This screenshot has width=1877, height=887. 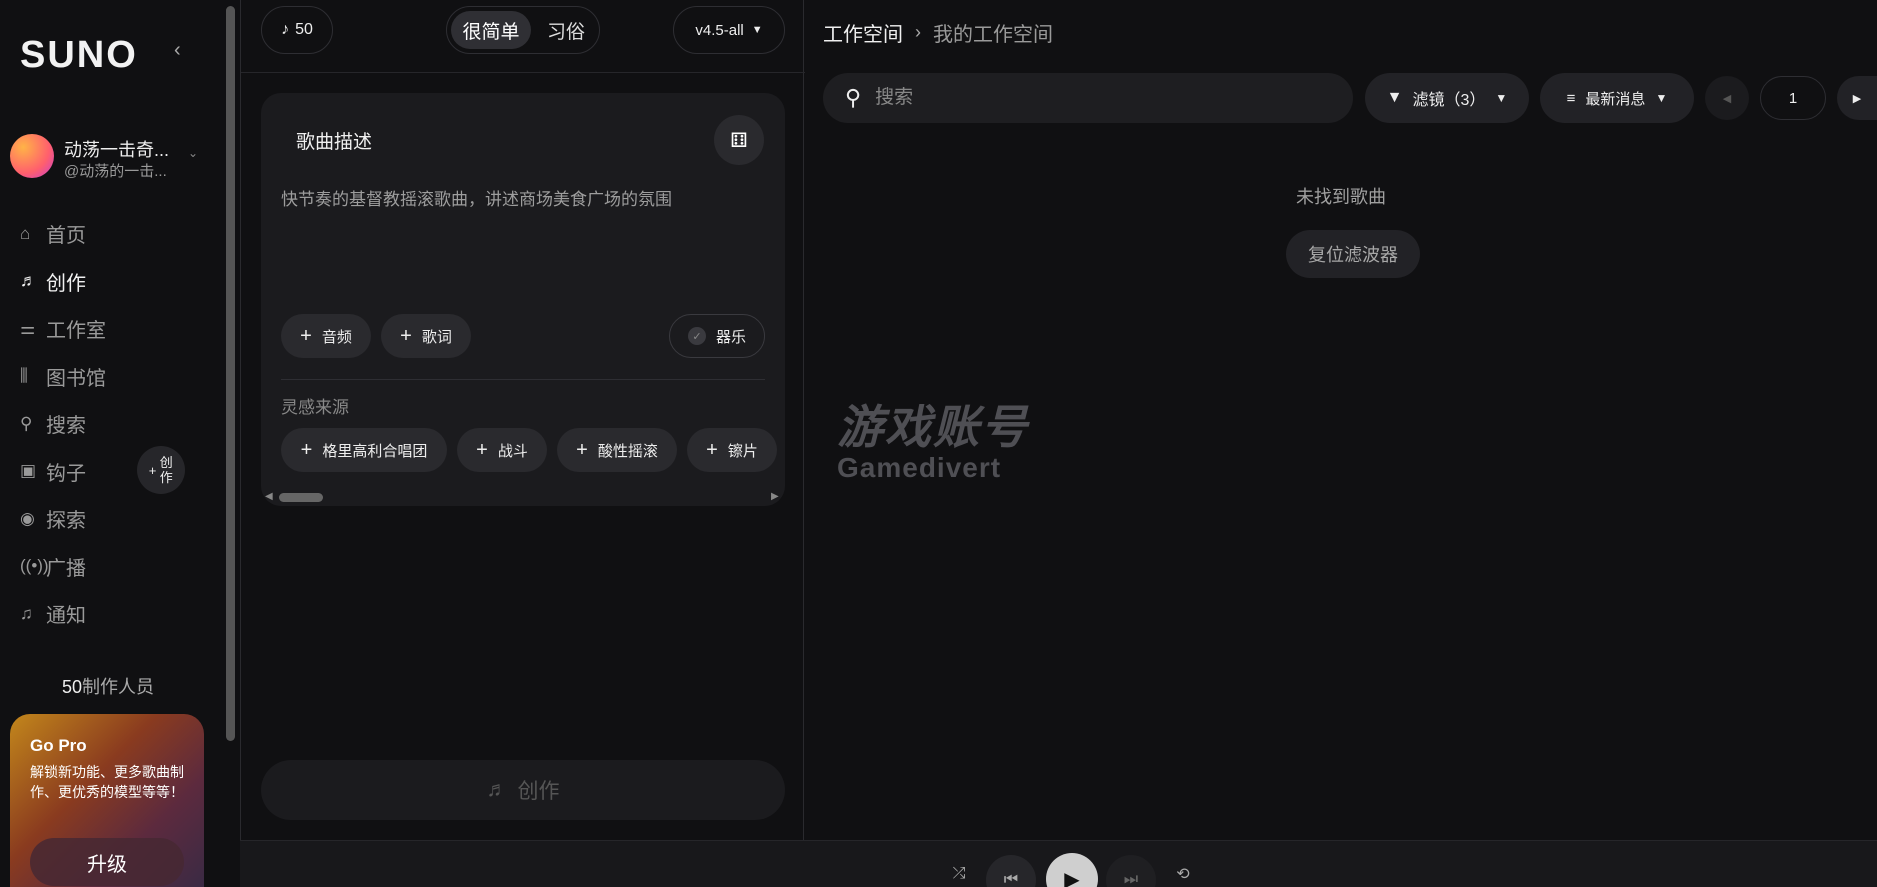 What do you see at coordinates (66, 426) in the screenshot?
I see `sidebar-item-label: 搜索` at bounding box center [66, 426].